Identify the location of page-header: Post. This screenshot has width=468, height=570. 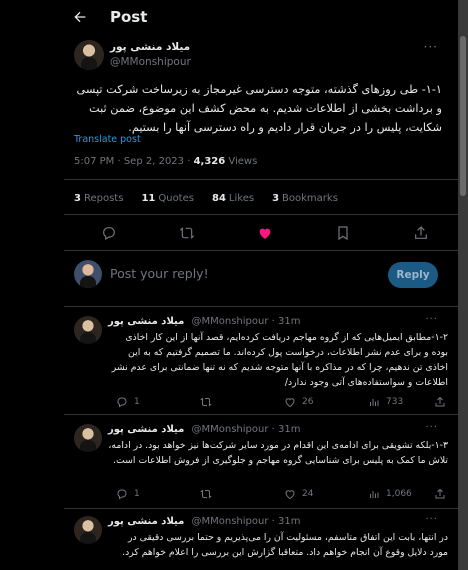
(229, 17).